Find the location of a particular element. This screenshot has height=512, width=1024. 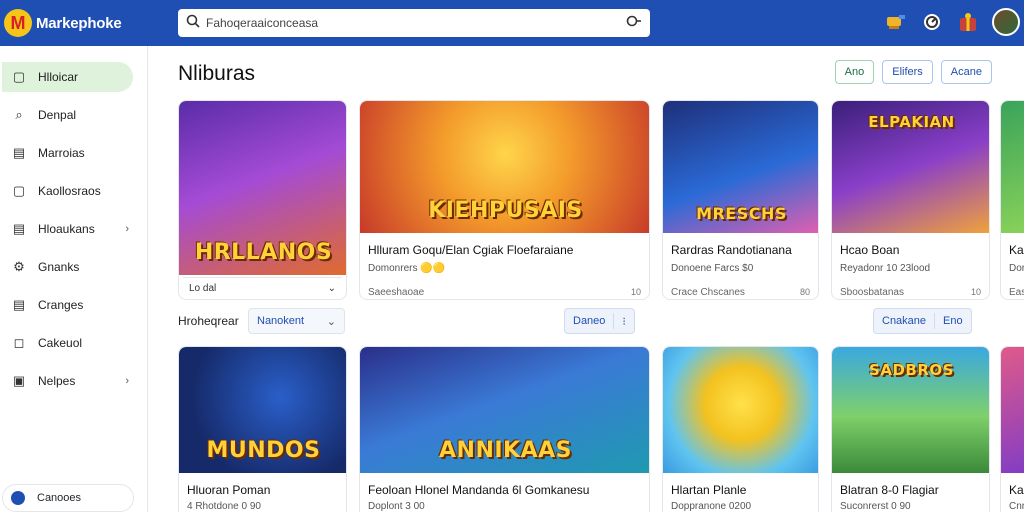

sidebar-item-label: Cranges is located at coordinates (61, 305).